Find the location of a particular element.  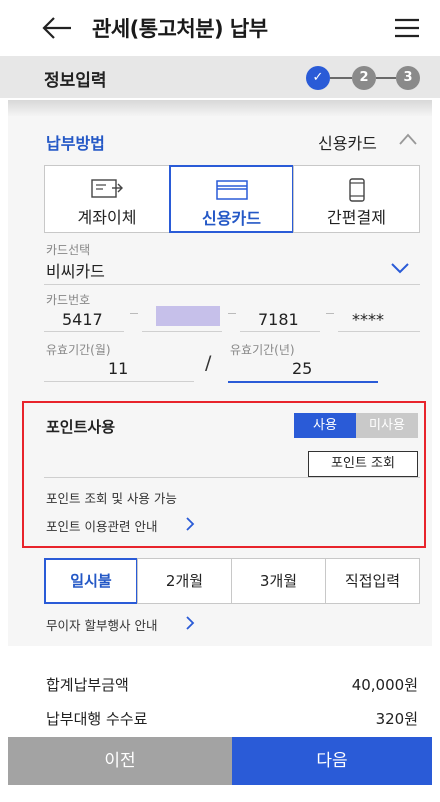

points-title: 포인트사용 is located at coordinates (81, 427).